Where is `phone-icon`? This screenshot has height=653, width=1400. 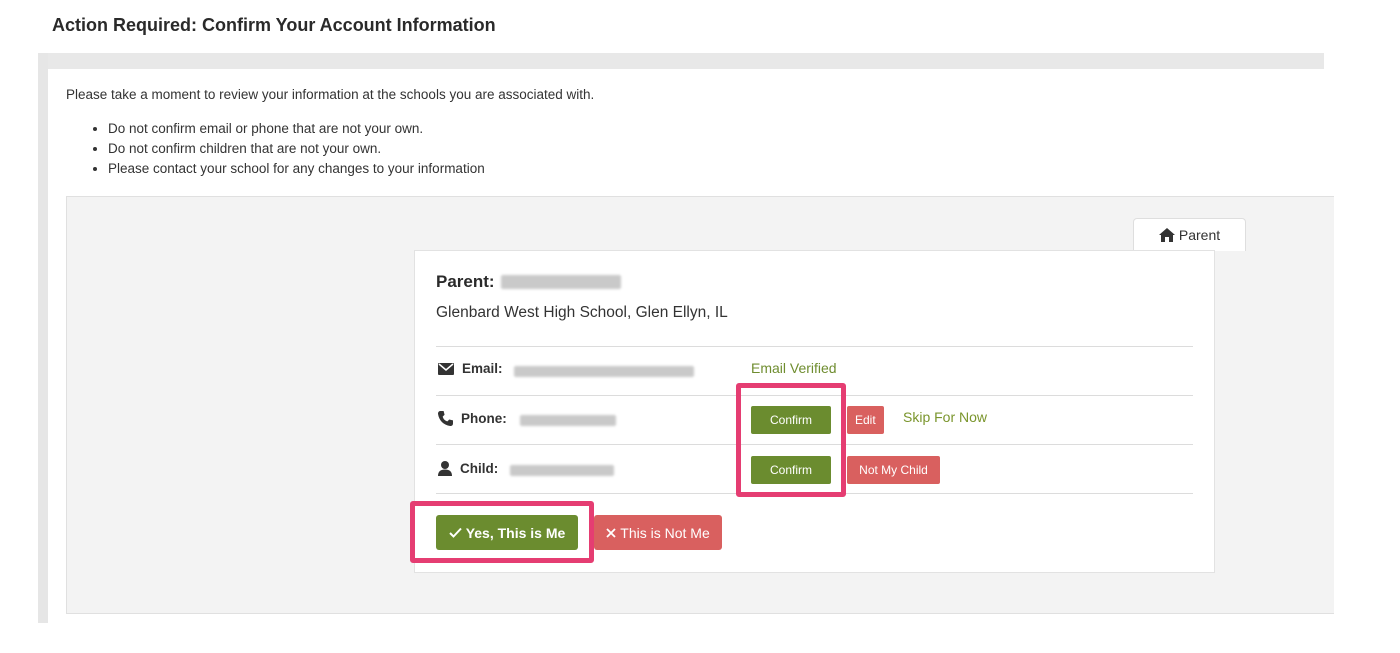
phone-icon is located at coordinates (445, 418).